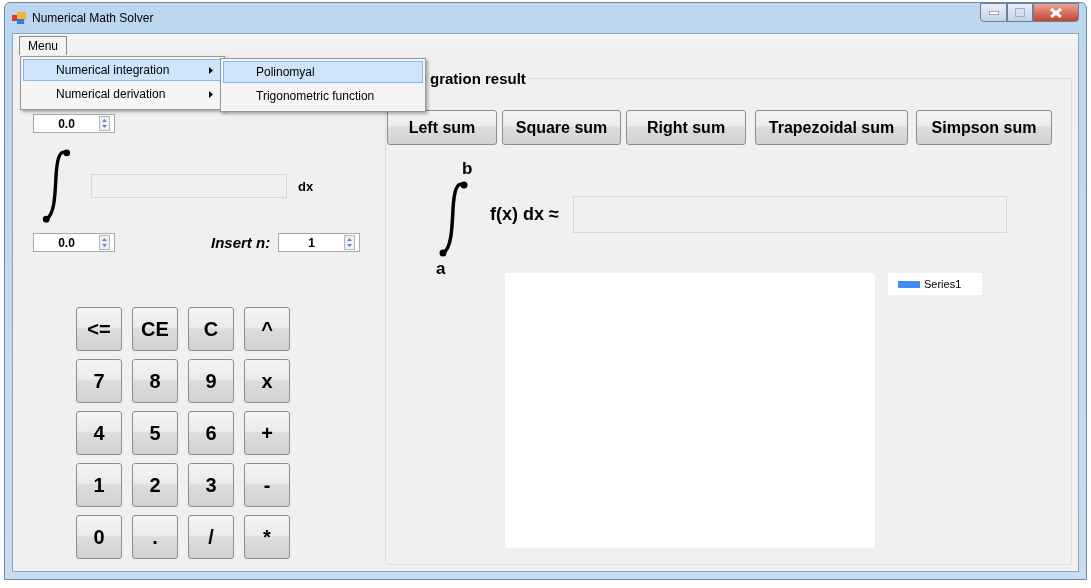 The height and width of the screenshot is (588, 1091). What do you see at coordinates (524, 214) in the screenshot?
I see `integral-expression: f(x) dx ≈` at bounding box center [524, 214].